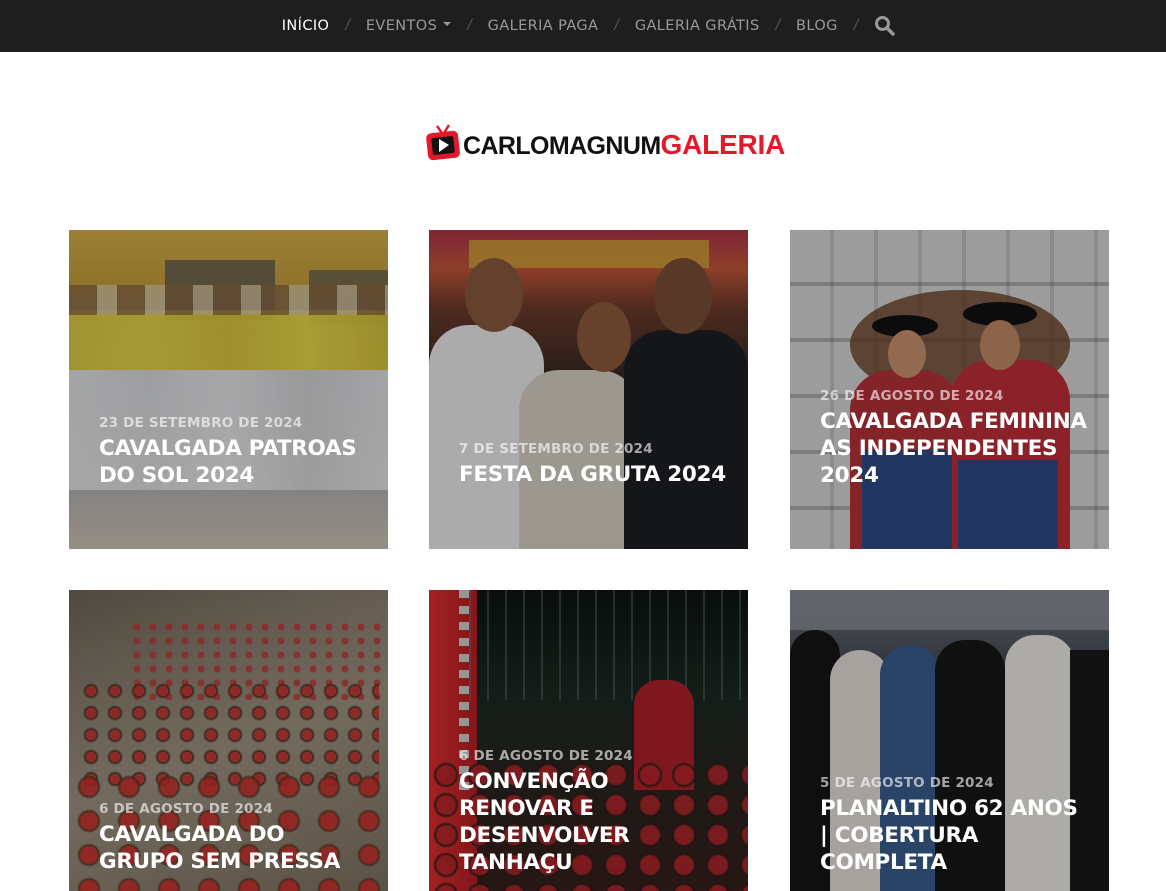  What do you see at coordinates (556, 449) in the screenshot?
I see `post-date: 7 DE SETEMBRO DE 2024` at bounding box center [556, 449].